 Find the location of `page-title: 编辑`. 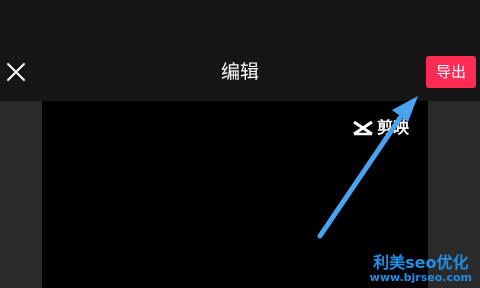

page-title: 编辑 is located at coordinates (239, 72).